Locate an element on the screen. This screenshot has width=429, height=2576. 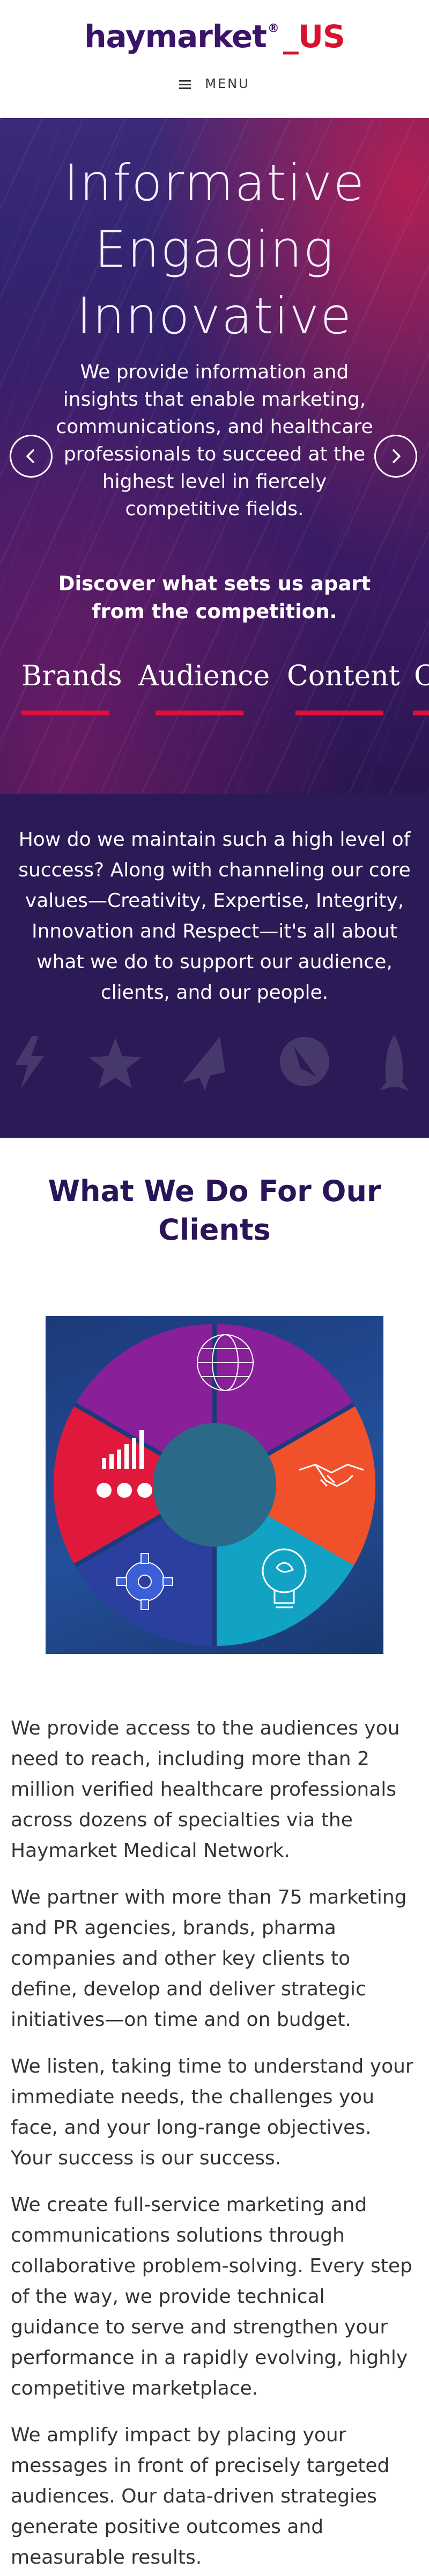
tab-audience: Audience is located at coordinates (204, 687).